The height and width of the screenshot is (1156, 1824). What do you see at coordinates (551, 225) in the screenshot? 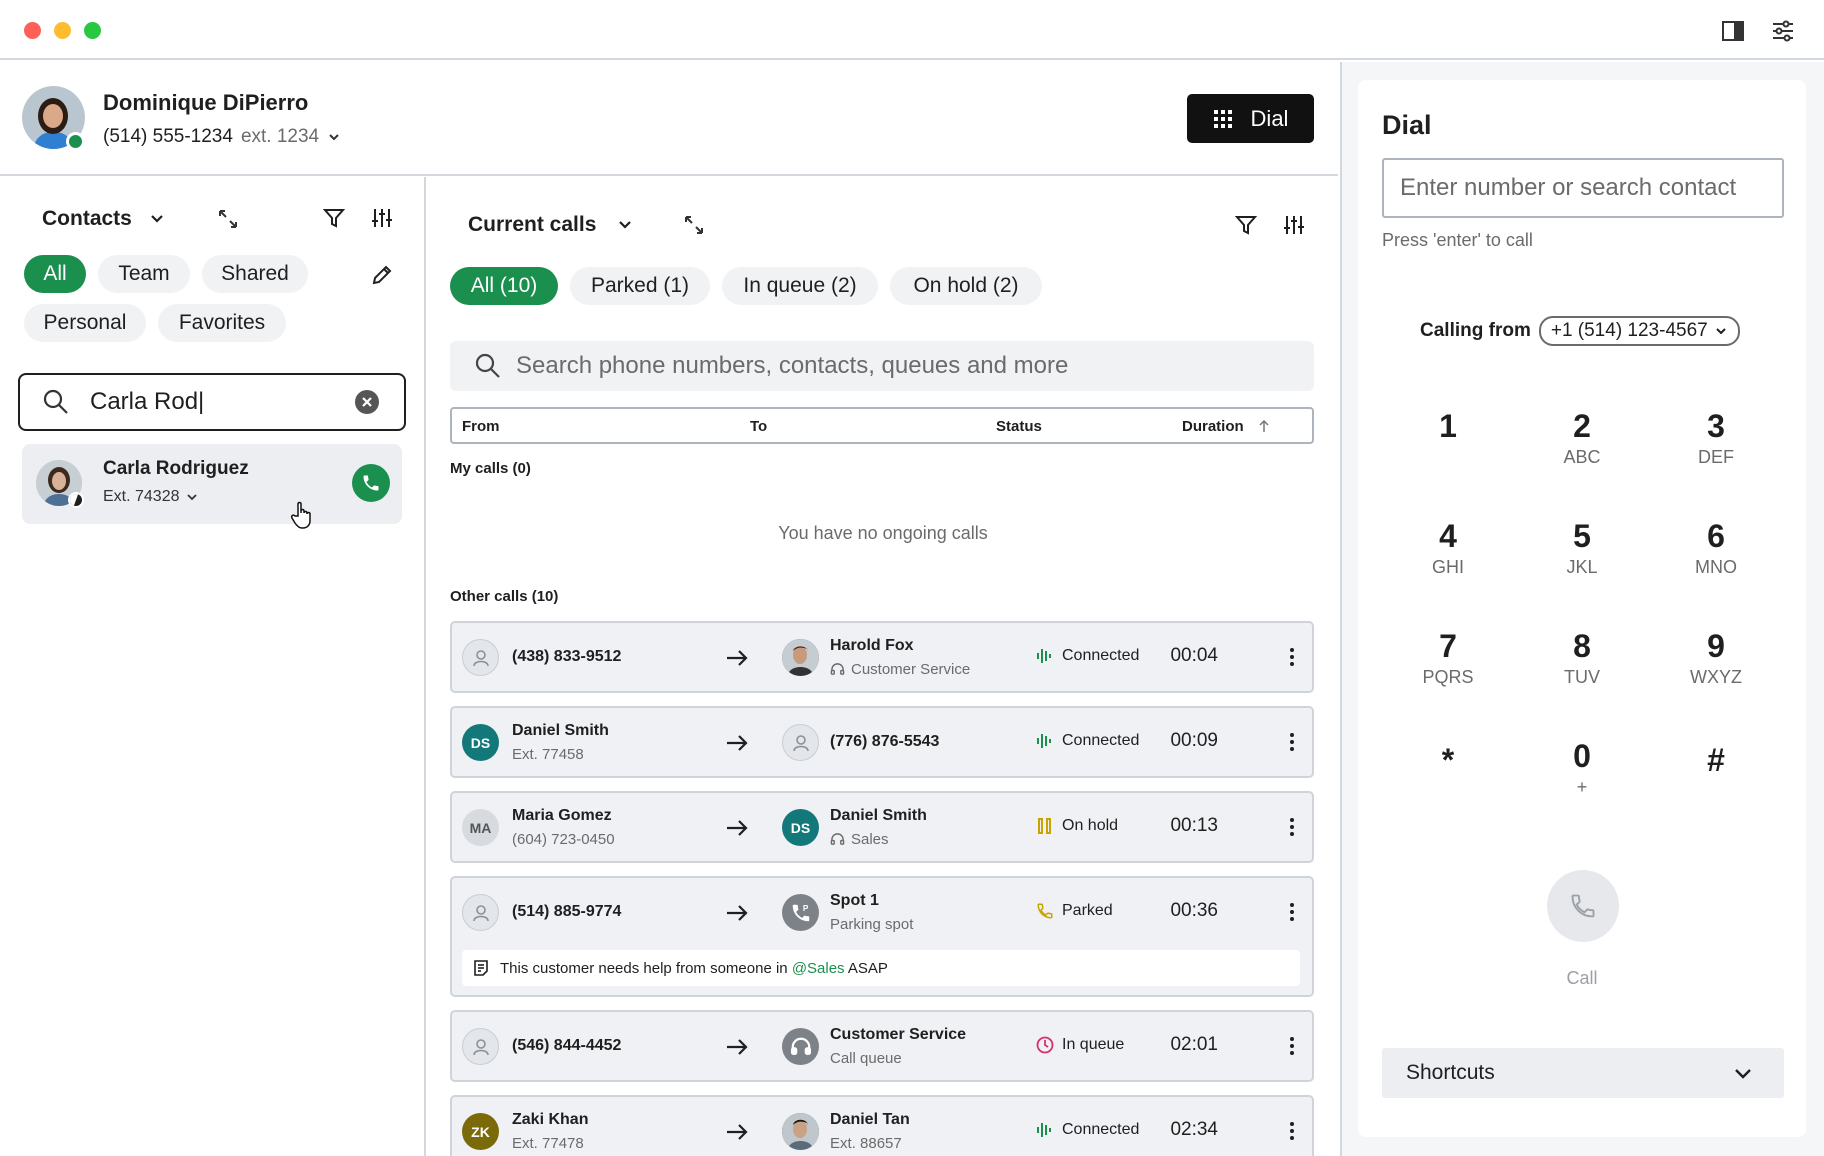
I see `calls-view-menu: Current calls` at bounding box center [551, 225].